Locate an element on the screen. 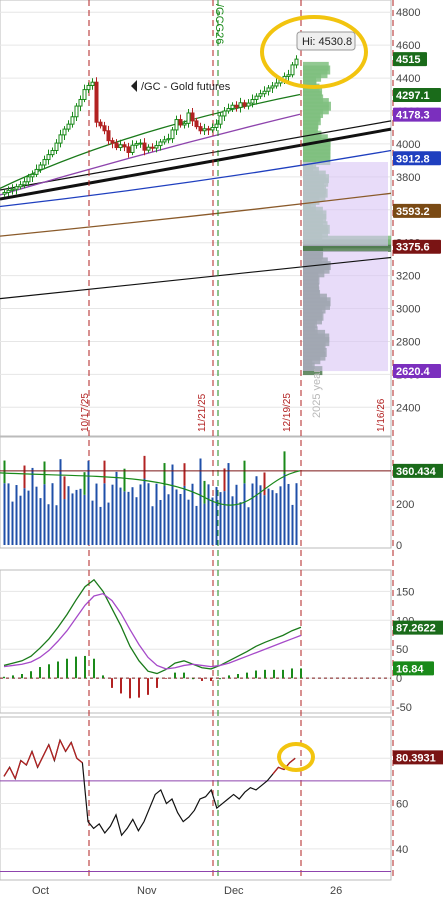 This screenshot has height=908, width=443. price-tag: 4515 is located at coordinates (408, 60).